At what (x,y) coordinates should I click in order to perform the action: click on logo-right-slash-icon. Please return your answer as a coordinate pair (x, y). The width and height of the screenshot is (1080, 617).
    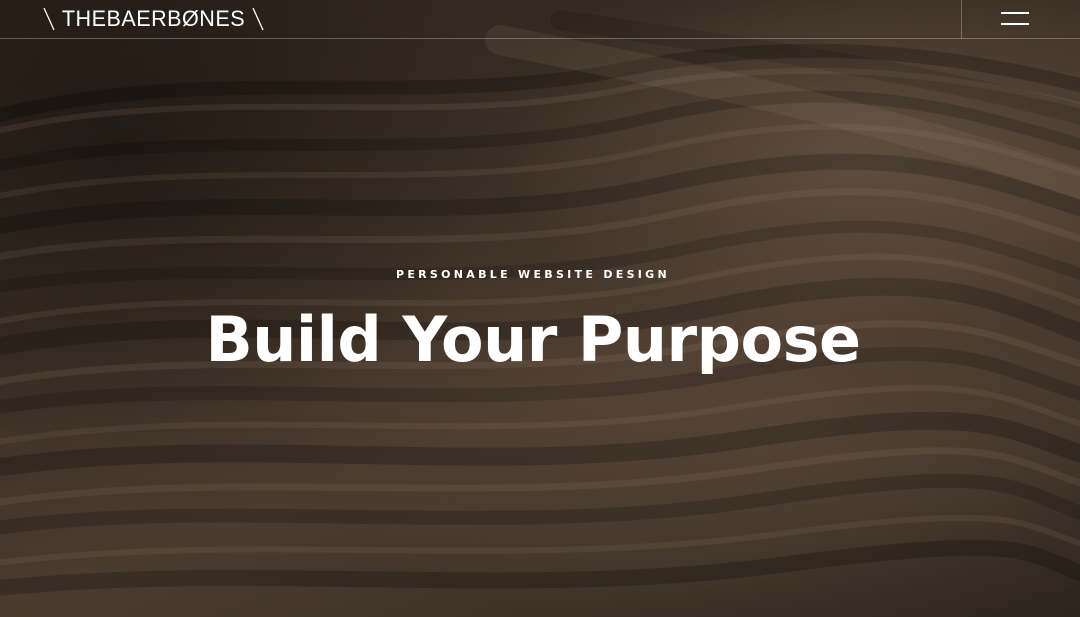
    Looking at the image, I should click on (258, 19).